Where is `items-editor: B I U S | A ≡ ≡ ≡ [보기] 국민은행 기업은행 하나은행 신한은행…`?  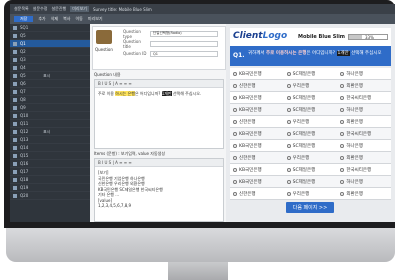
items-editor: B I U S | A ≡ ≡ ≡ [보기] 국민은행 기업은행 하나은행 신한은행… is located at coordinates (159, 190).